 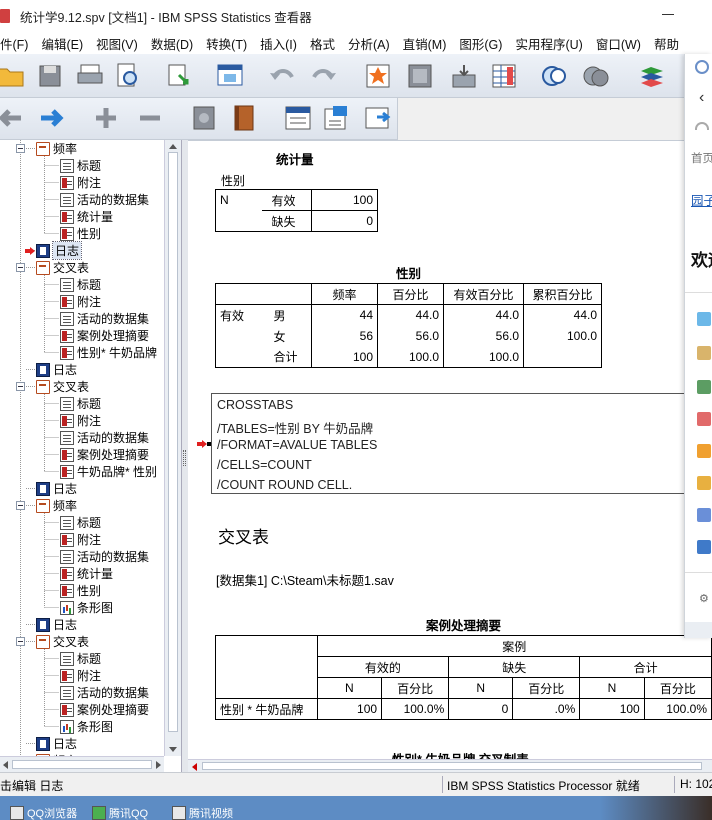 I want to click on outline-leaf-item: 案例处理摘要, so click(x=104, y=709).